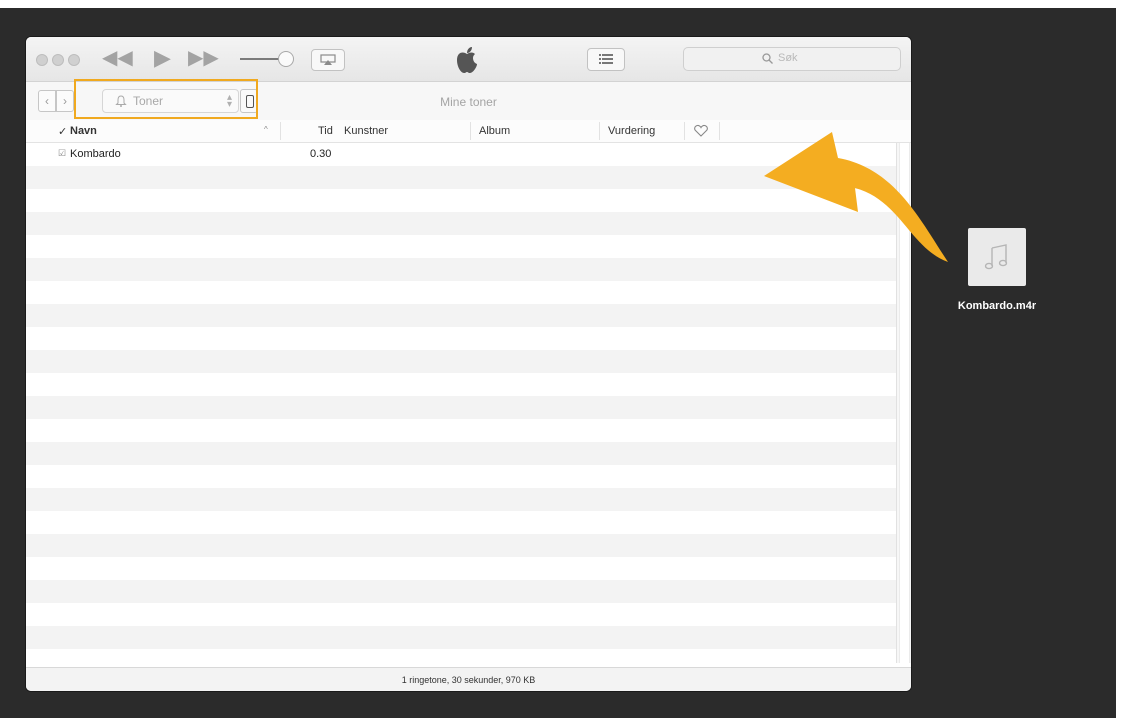 The width and height of the screenshot is (1128, 718). Describe the element at coordinates (788, 58) in the screenshot. I see `search-placeholder: Søk` at that location.